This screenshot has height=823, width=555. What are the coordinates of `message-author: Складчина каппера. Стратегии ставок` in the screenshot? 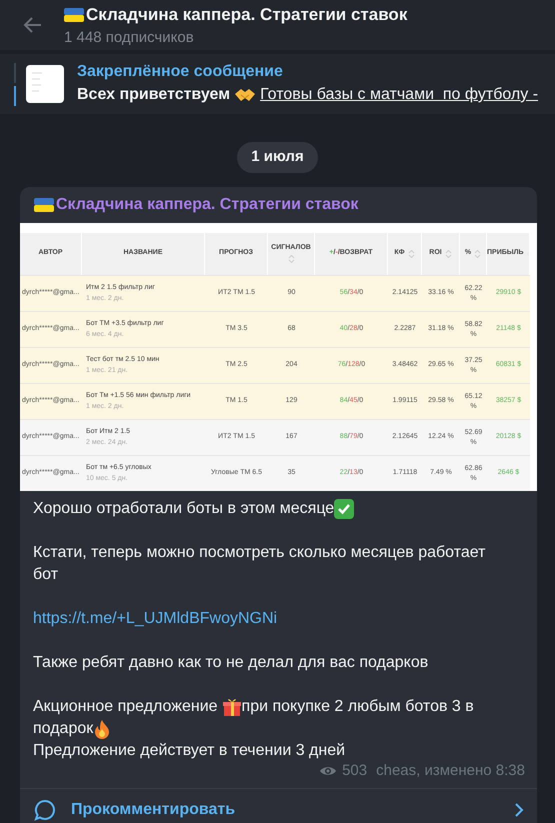 It's located at (207, 204).